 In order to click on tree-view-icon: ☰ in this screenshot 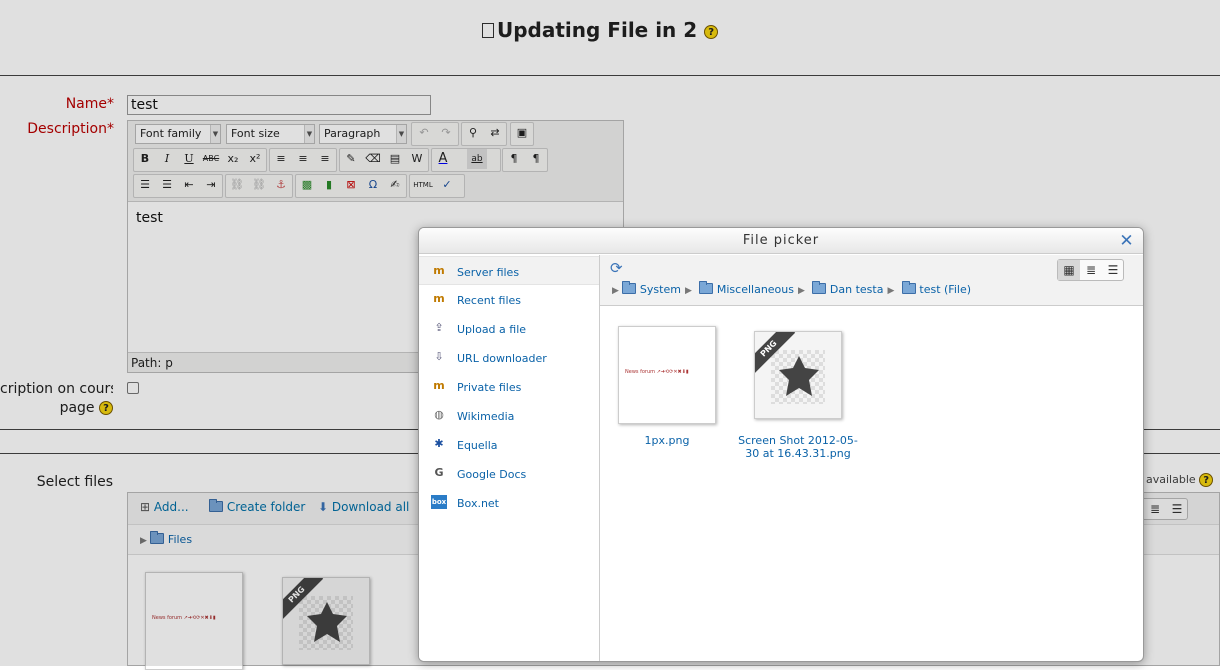, I will do `click(1113, 270)`.